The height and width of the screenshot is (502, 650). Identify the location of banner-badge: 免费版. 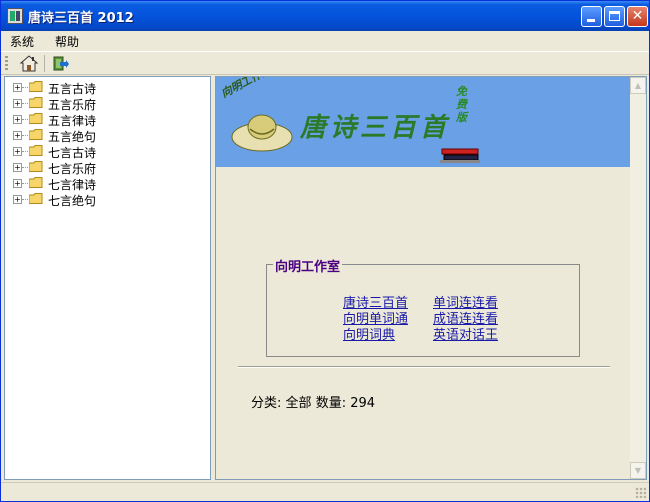
(461, 104).